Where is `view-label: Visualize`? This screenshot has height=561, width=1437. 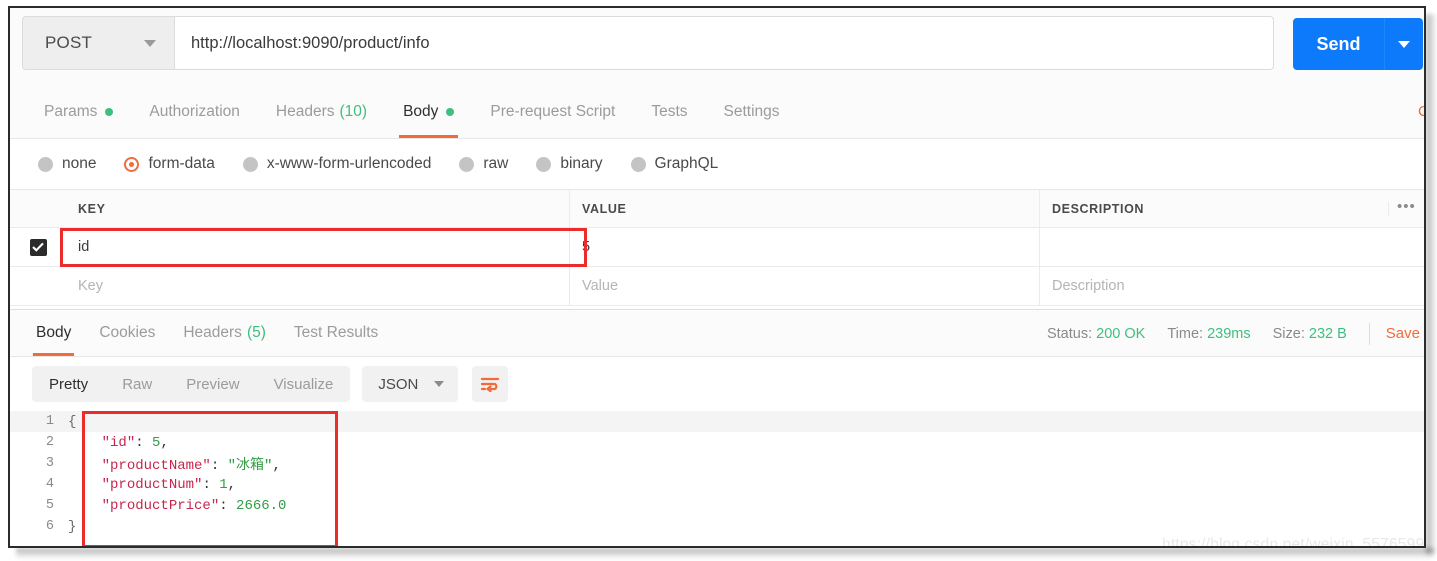 view-label: Visualize is located at coordinates (303, 384).